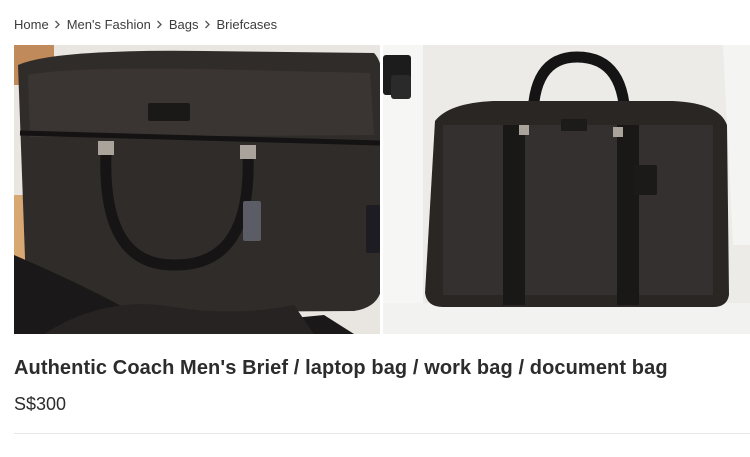  What do you see at coordinates (109, 24) in the screenshot?
I see `breadcrumb-mens-fashion: Men's Fashion` at bounding box center [109, 24].